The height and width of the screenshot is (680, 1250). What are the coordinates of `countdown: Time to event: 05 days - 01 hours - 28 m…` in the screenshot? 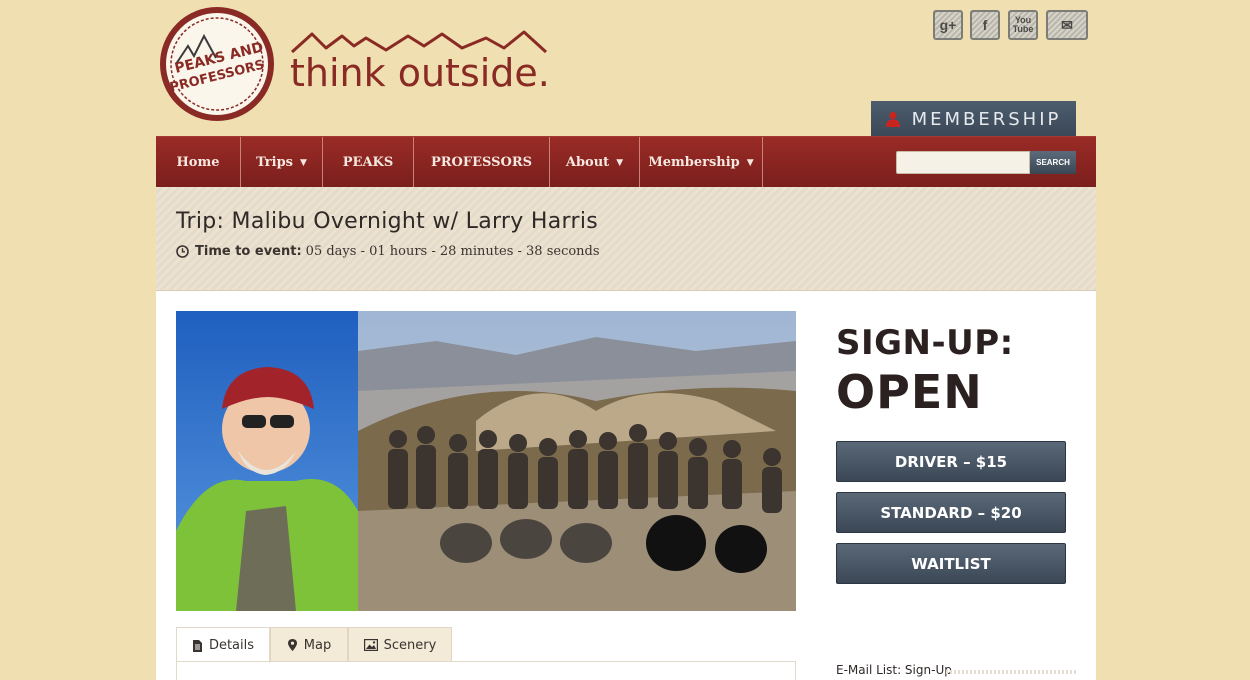 It's located at (388, 251).